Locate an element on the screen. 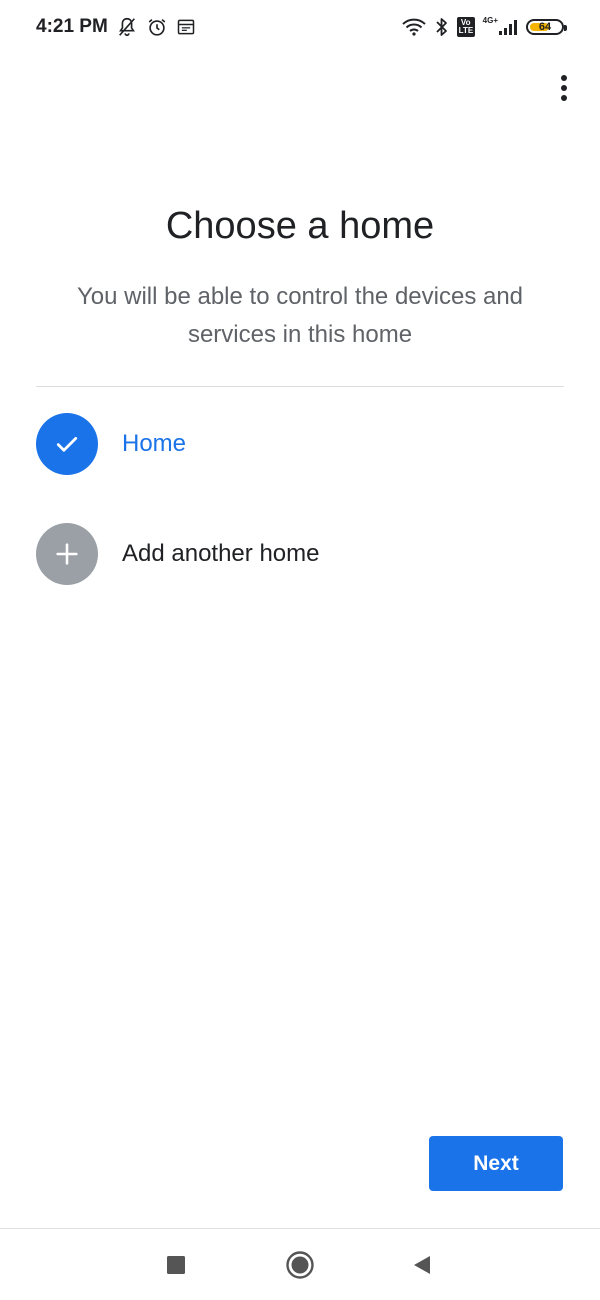  status-right-icons: Vo LTE 4G+ 64 is located at coordinates (484, 27).